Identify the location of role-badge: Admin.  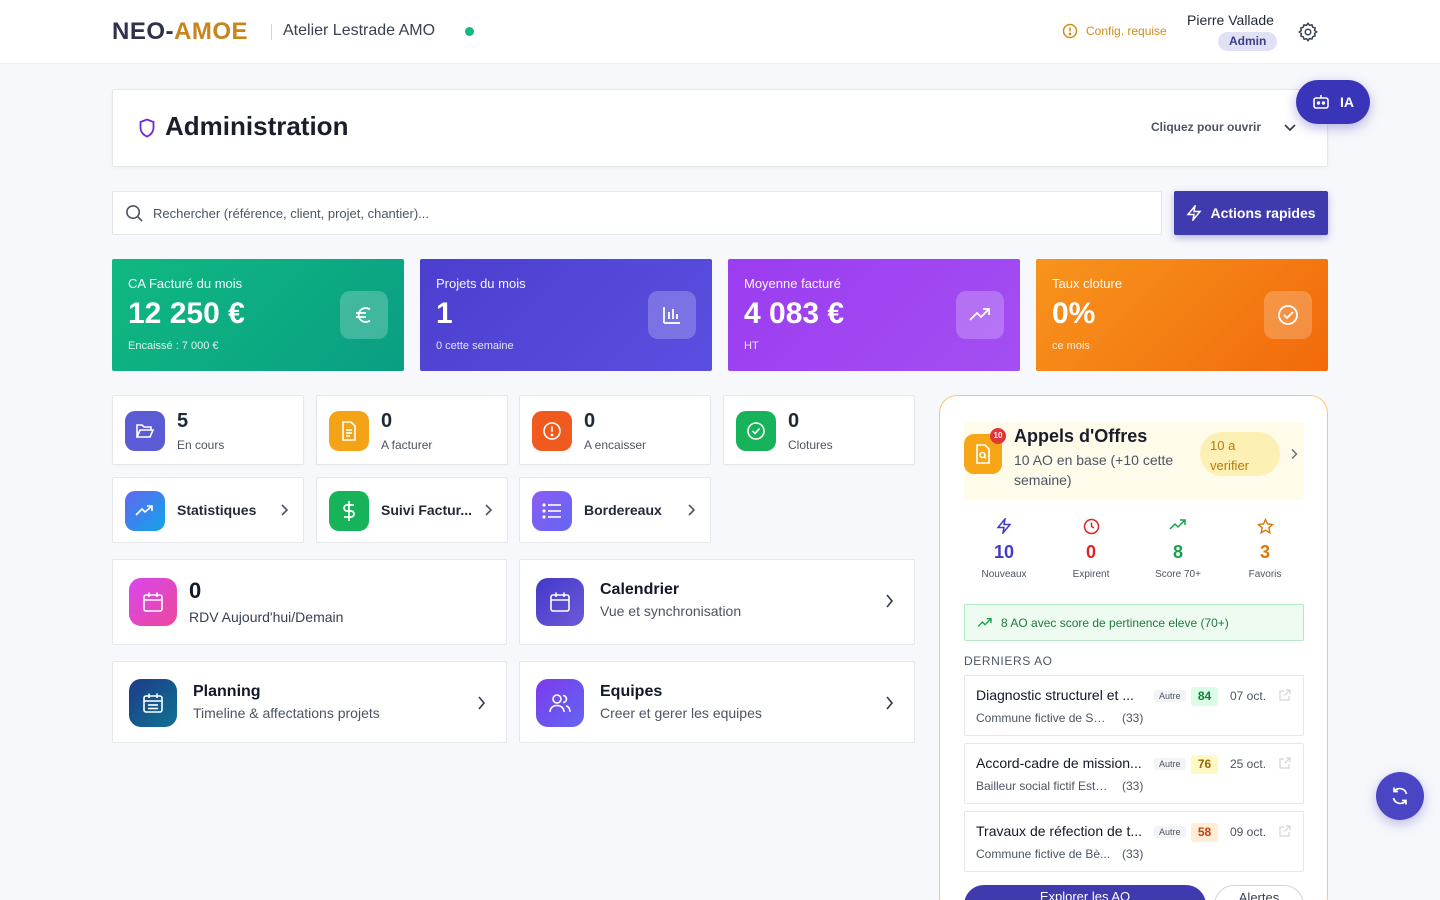
(1248, 41).